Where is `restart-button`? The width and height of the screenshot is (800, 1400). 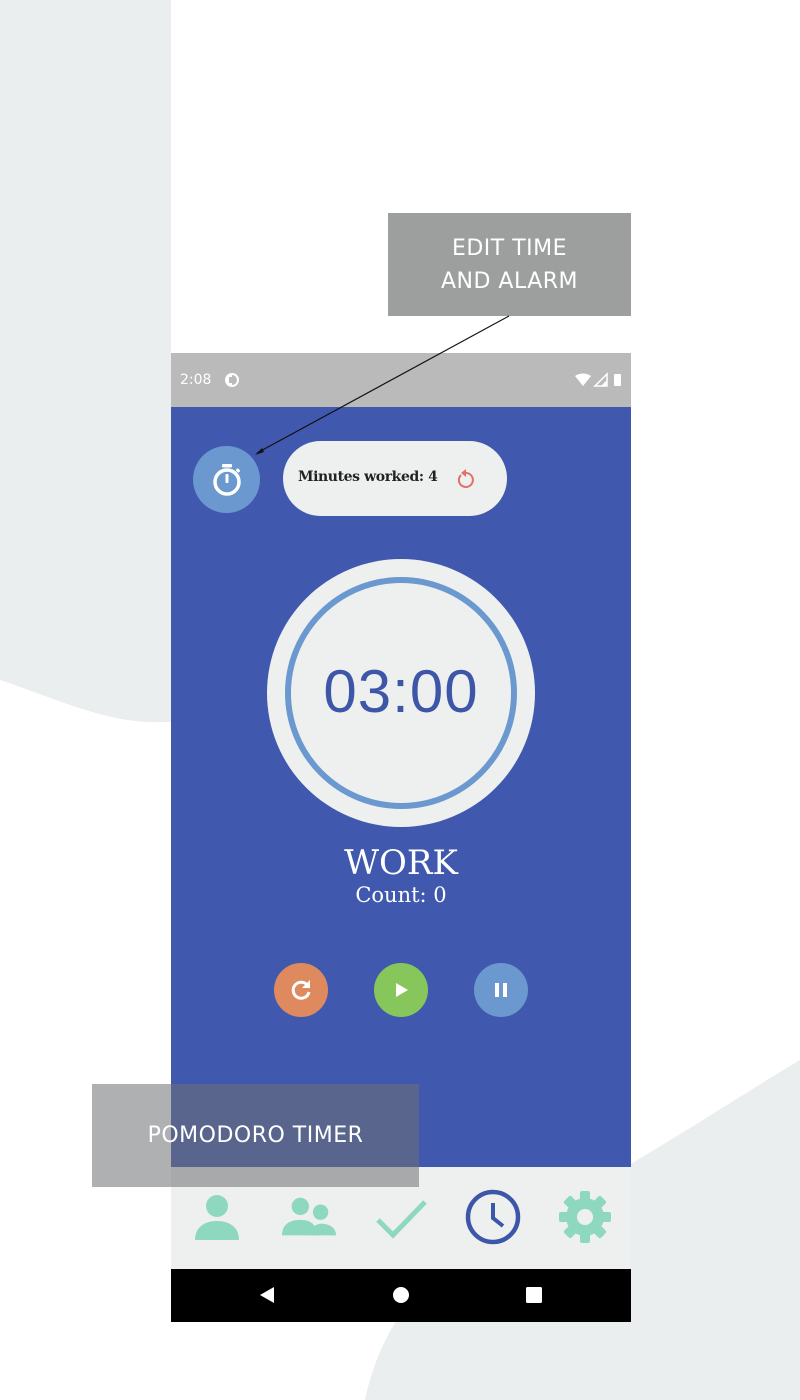
restart-button is located at coordinates (301, 990).